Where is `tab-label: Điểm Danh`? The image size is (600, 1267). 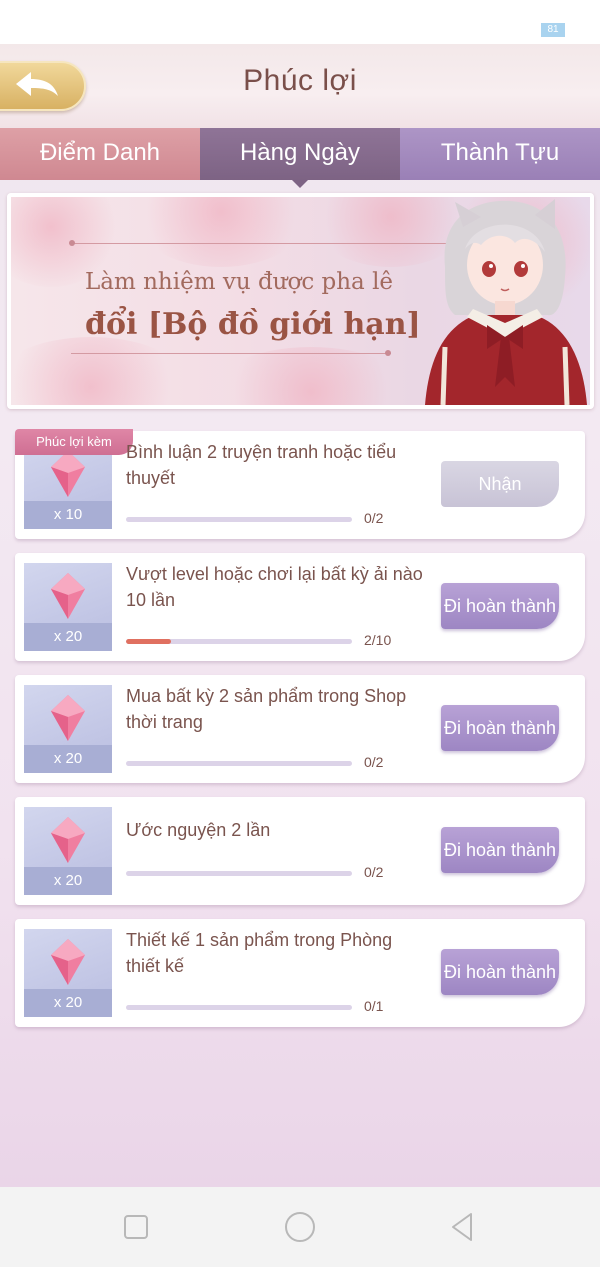 tab-label: Điểm Danh is located at coordinates (100, 152).